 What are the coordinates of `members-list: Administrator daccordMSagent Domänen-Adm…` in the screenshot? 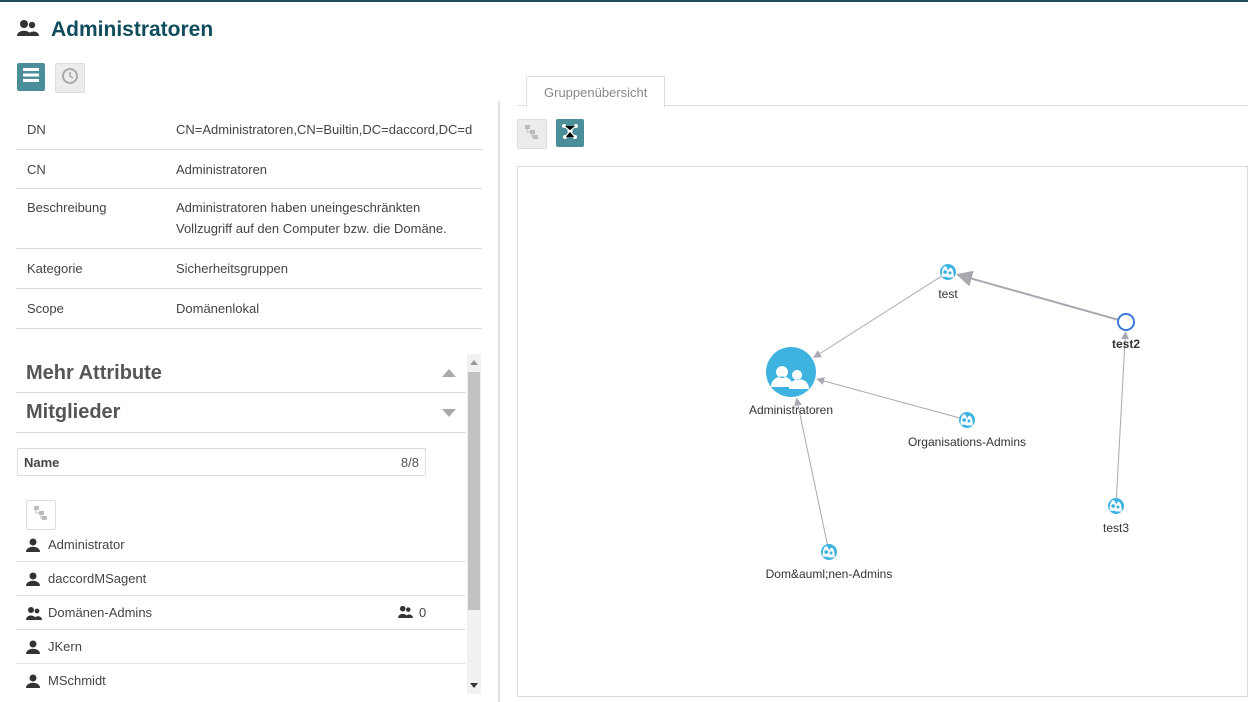 It's located at (241, 612).